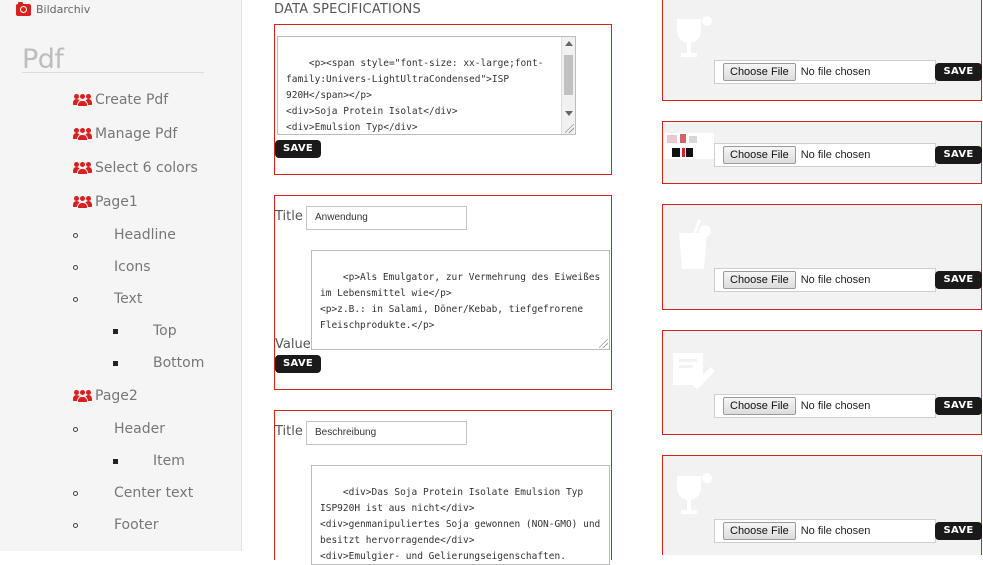  Describe the element at coordinates (695, 244) in the screenshot. I see `drink-icon` at that location.